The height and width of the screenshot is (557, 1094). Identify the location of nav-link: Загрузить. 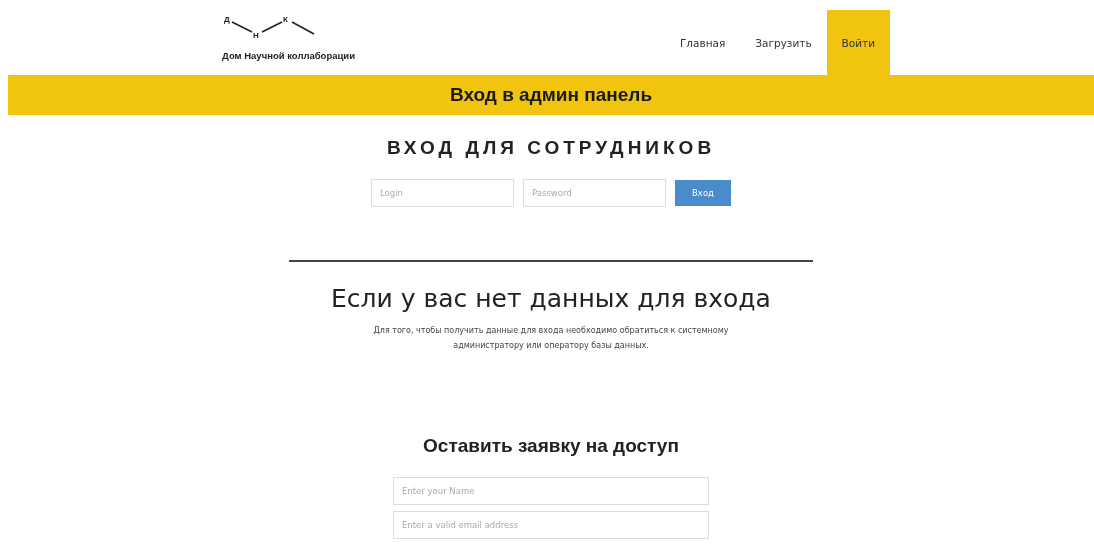
(783, 42).